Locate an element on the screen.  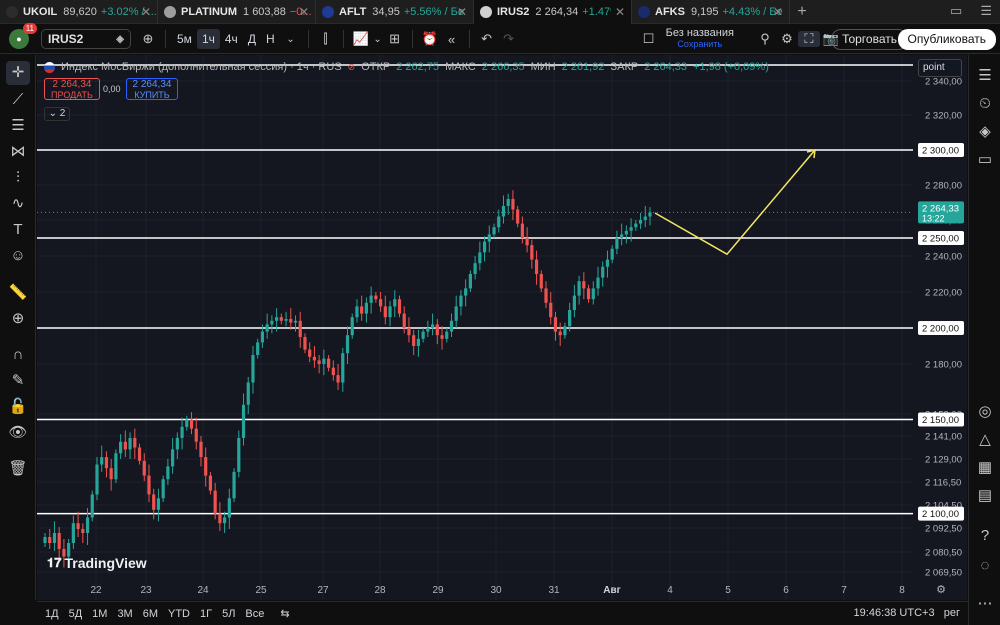
layout-save-link: Сохранить is located at coordinates (700, 44).